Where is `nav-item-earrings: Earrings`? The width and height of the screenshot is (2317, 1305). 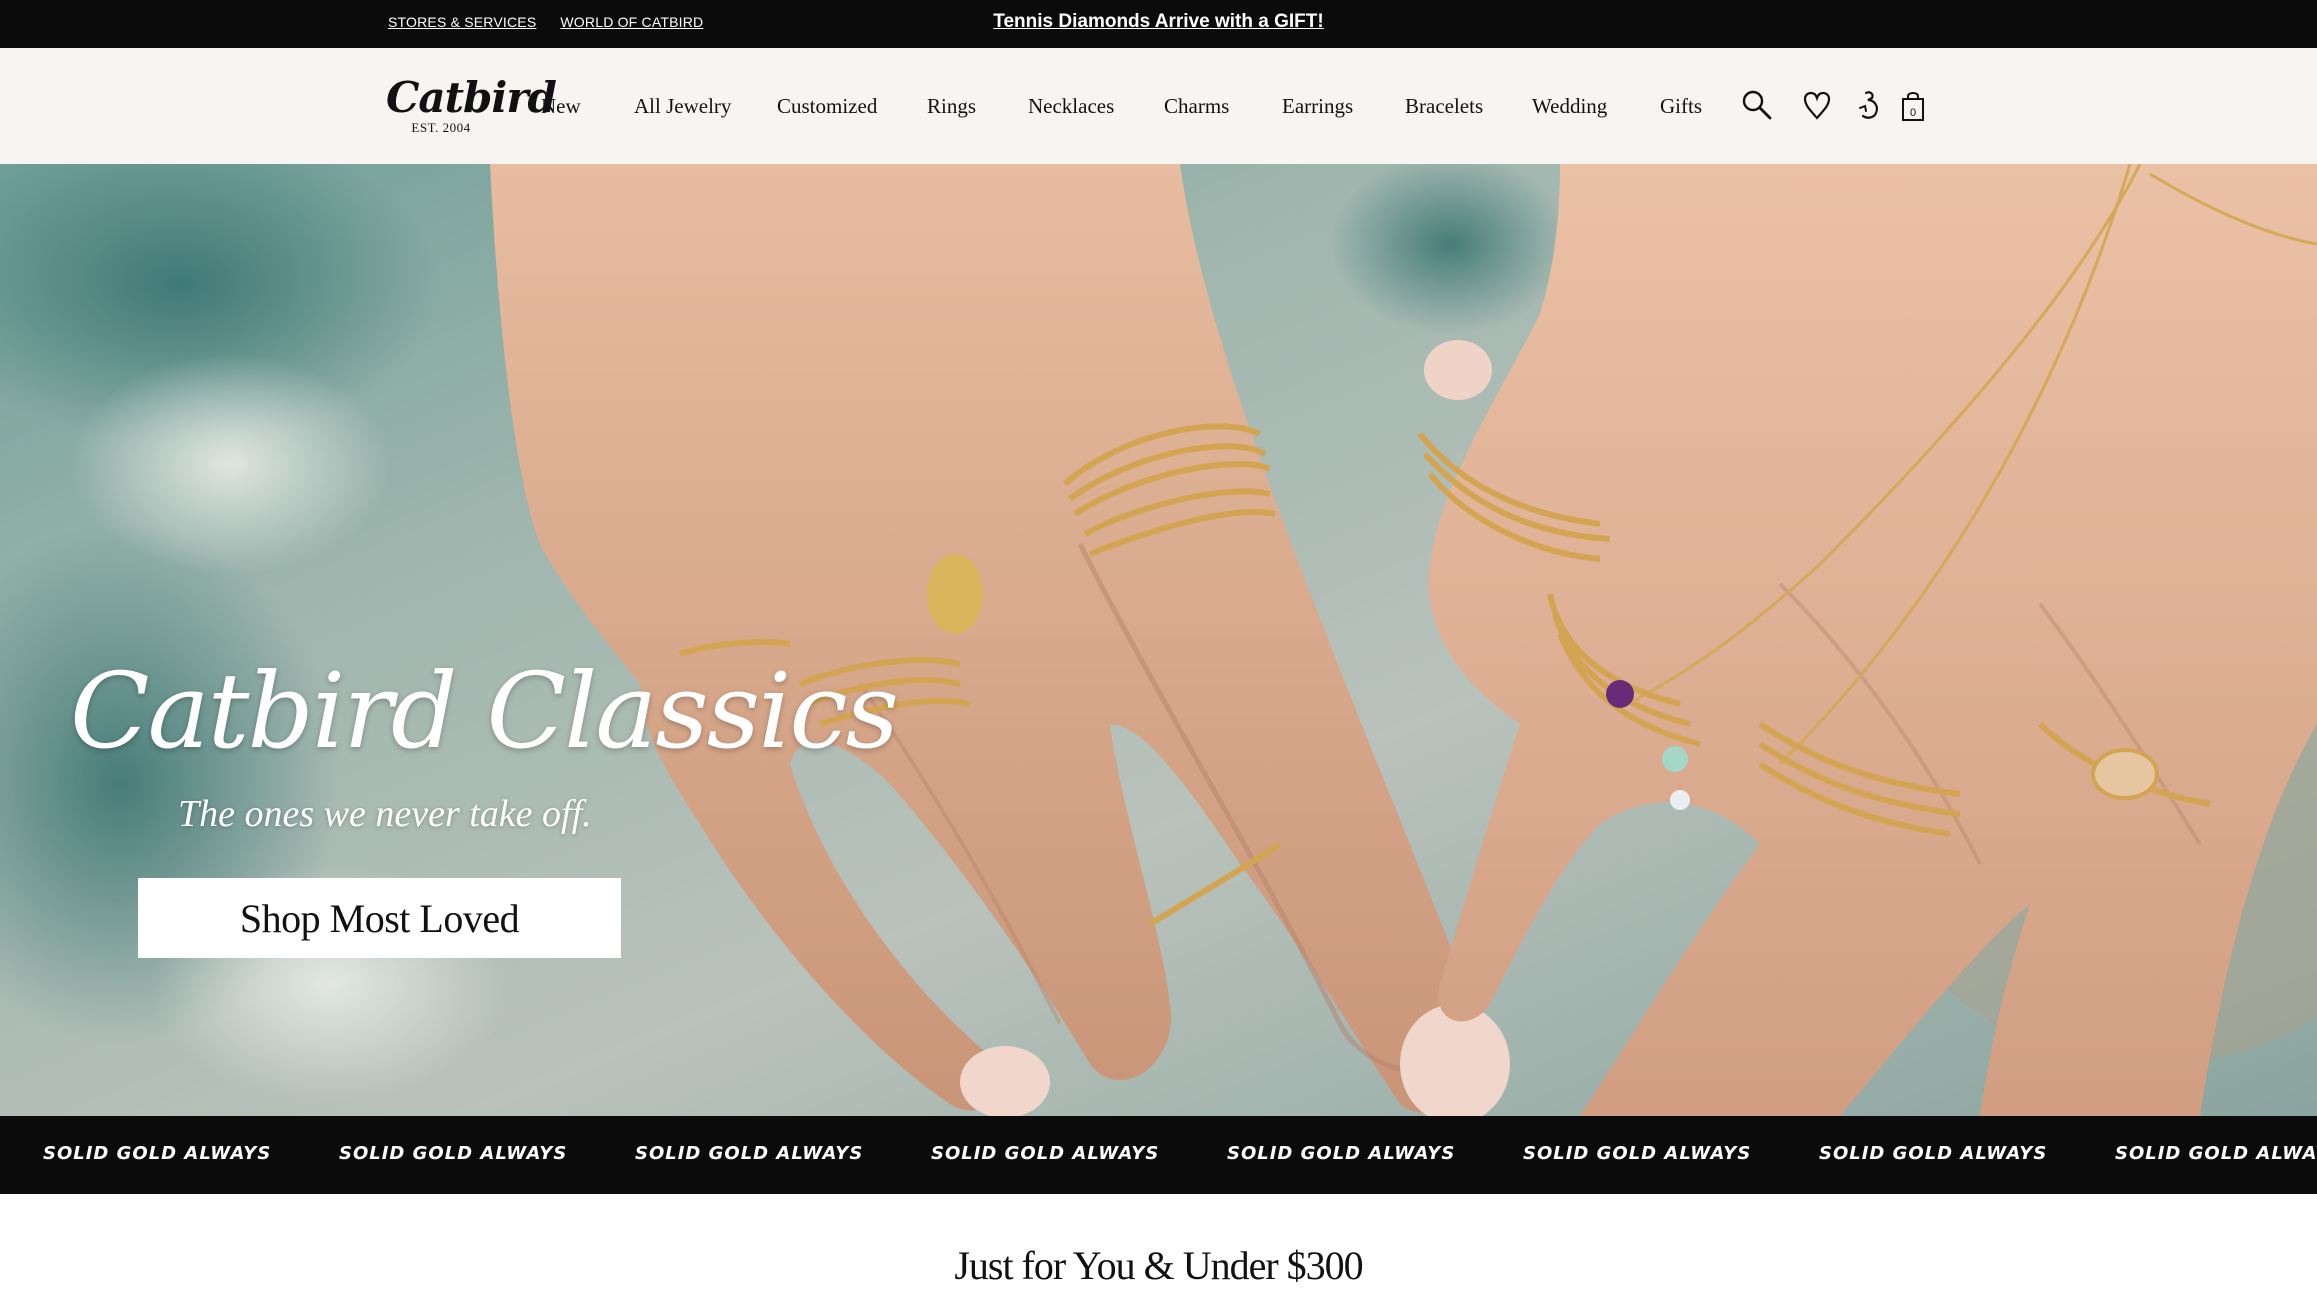 nav-item-earrings: Earrings is located at coordinates (1317, 106).